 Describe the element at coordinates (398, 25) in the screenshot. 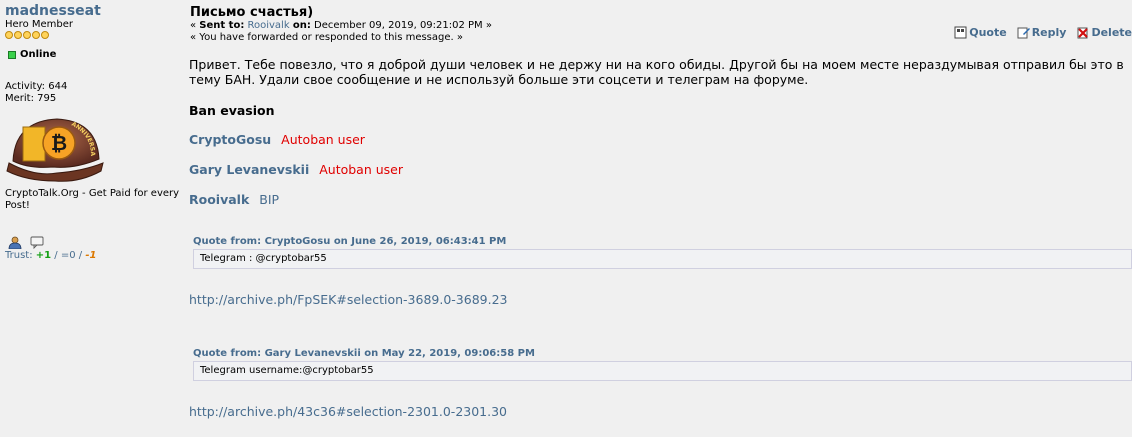

I see `message-date: December 09, 2019, 09:21:02 PM` at that location.